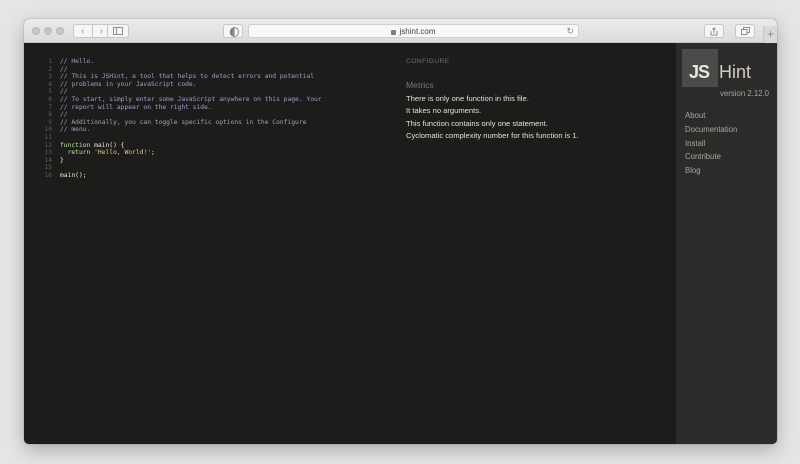 Image resolution: width=800 pixels, height=464 pixels. I want to click on line-number: 15, so click(48, 168).